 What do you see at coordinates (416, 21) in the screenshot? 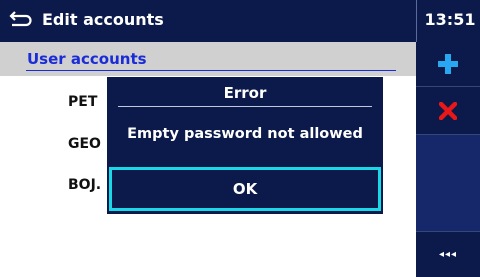
I see `header-divider` at bounding box center [416, 21].